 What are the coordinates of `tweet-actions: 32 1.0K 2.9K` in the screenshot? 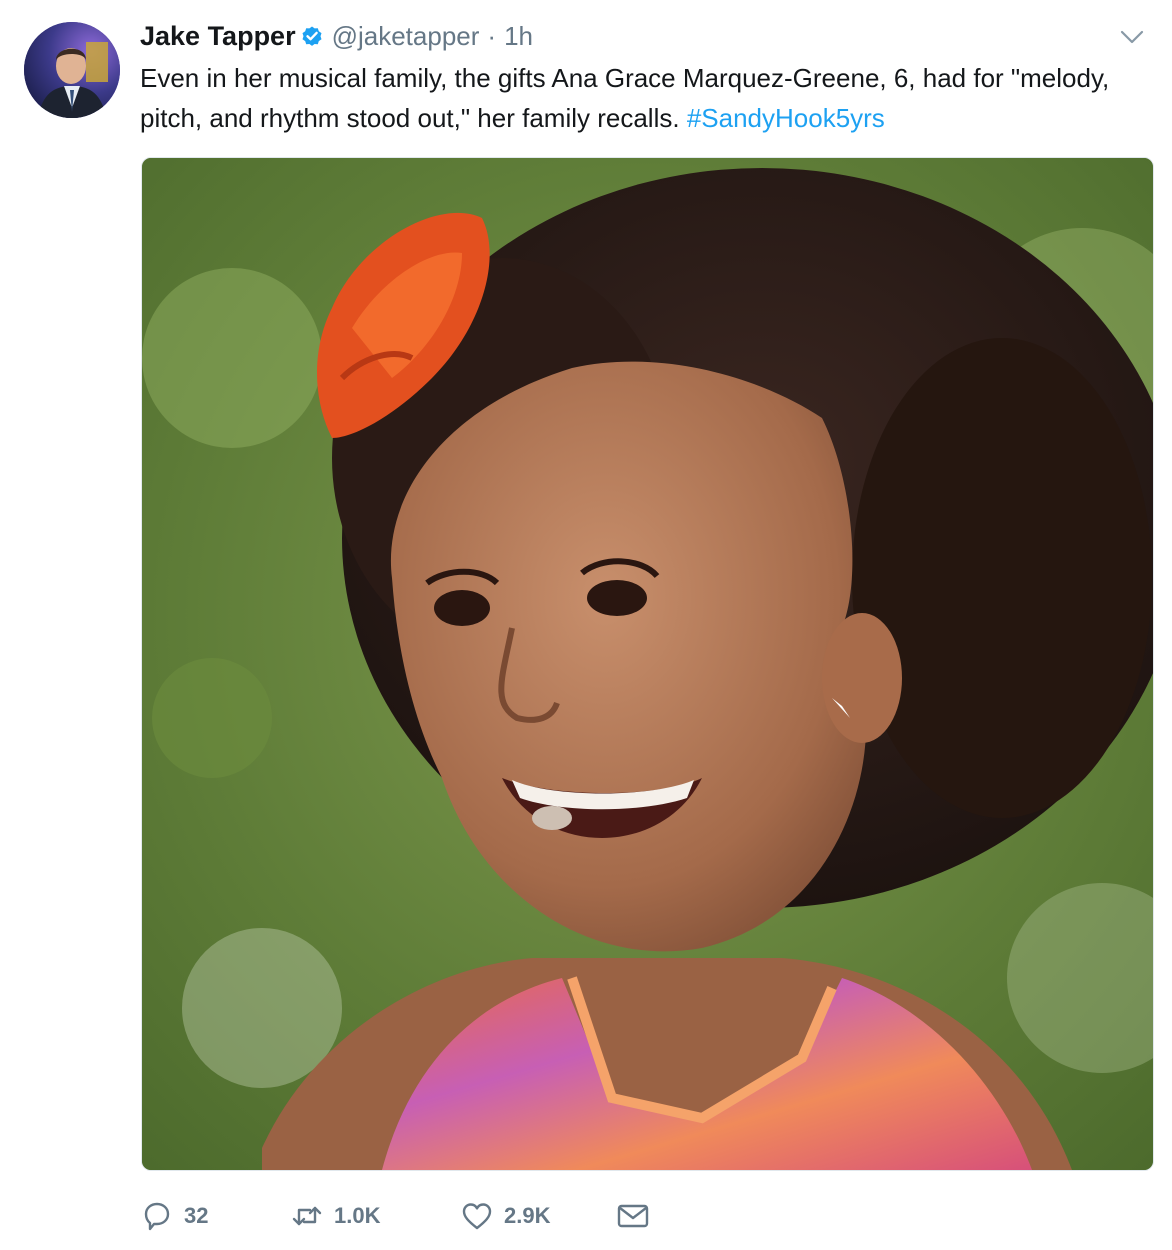 It's located at (395, 1216).